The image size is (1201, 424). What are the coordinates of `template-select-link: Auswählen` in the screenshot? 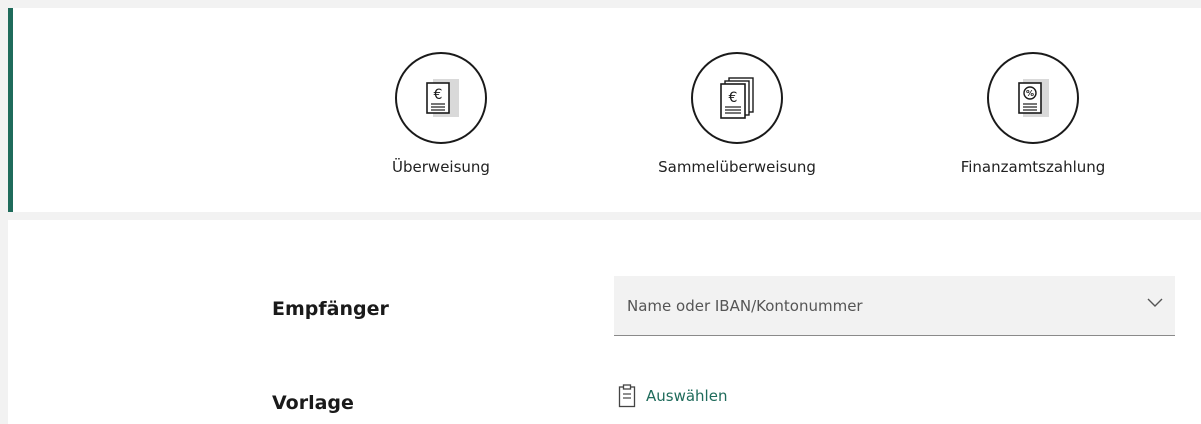 It's located at (672, 396).